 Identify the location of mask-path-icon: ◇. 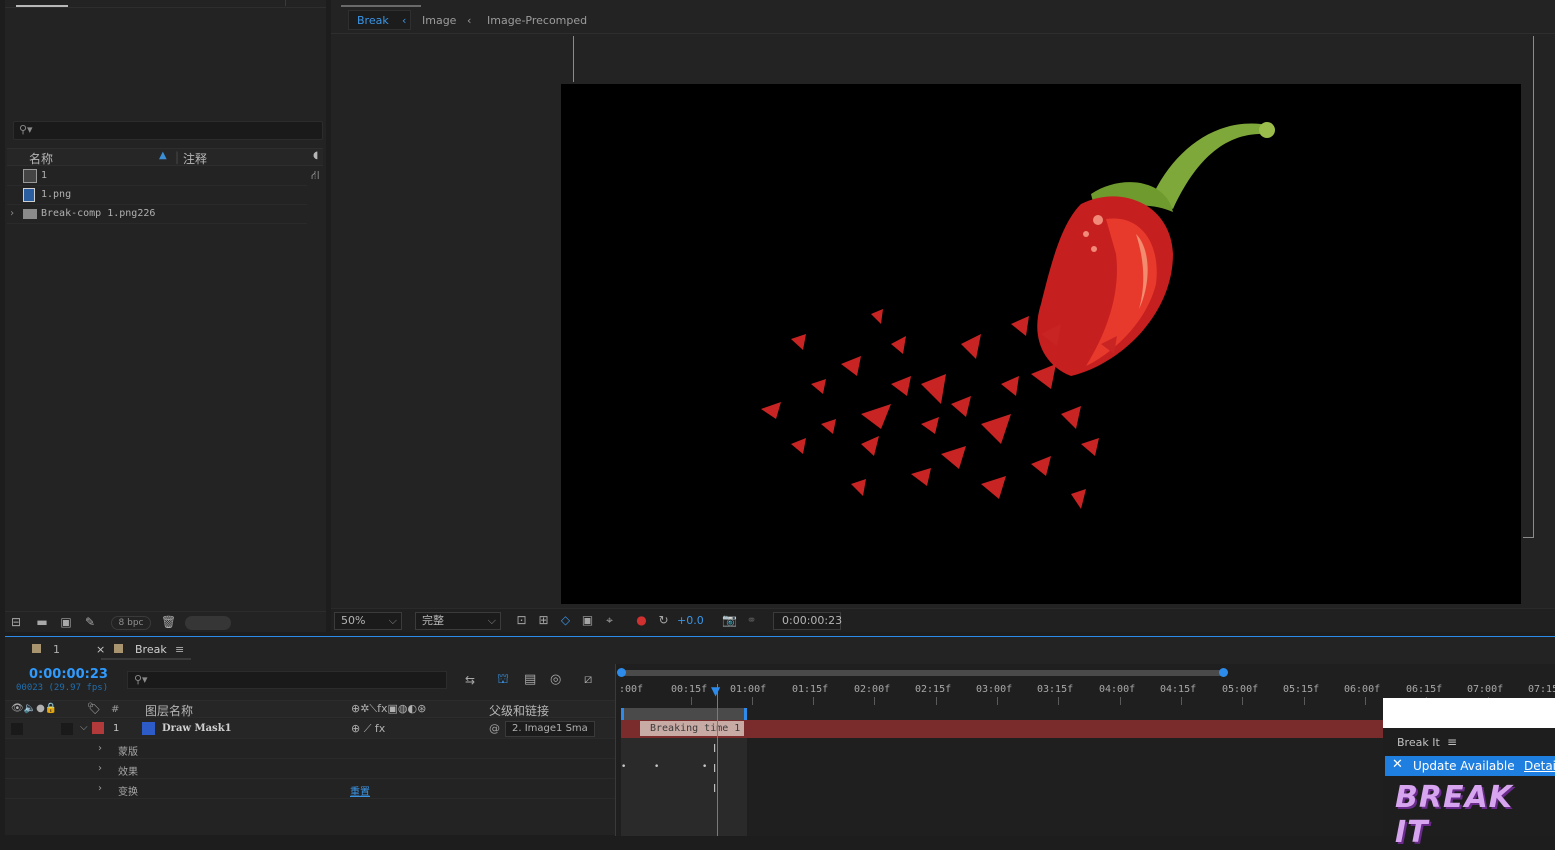
(565, 620).